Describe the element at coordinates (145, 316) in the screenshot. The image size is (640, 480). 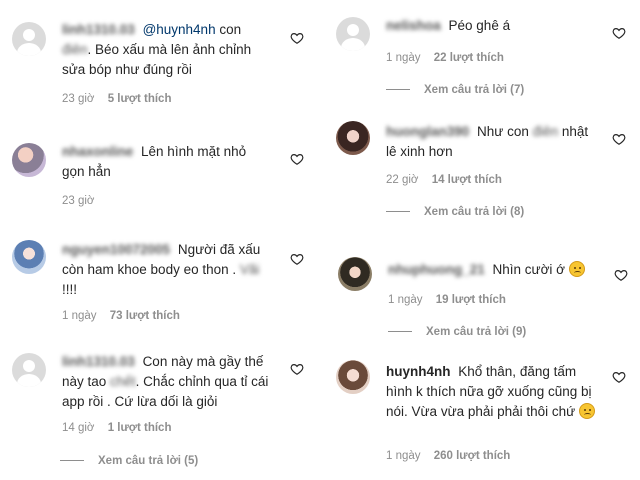
I see `like-count: 73 lượt thích` at that location.